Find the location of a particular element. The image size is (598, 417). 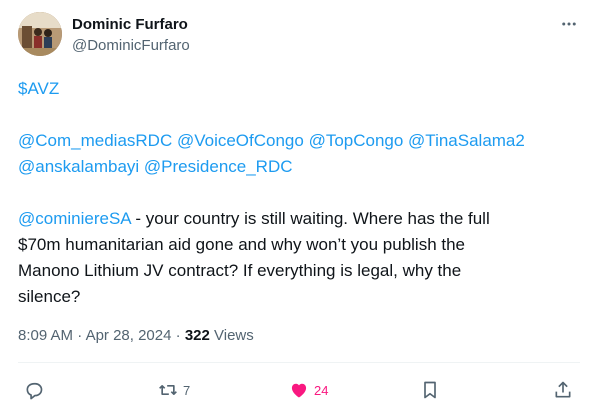

avatar is located at coordinates (40, 34).